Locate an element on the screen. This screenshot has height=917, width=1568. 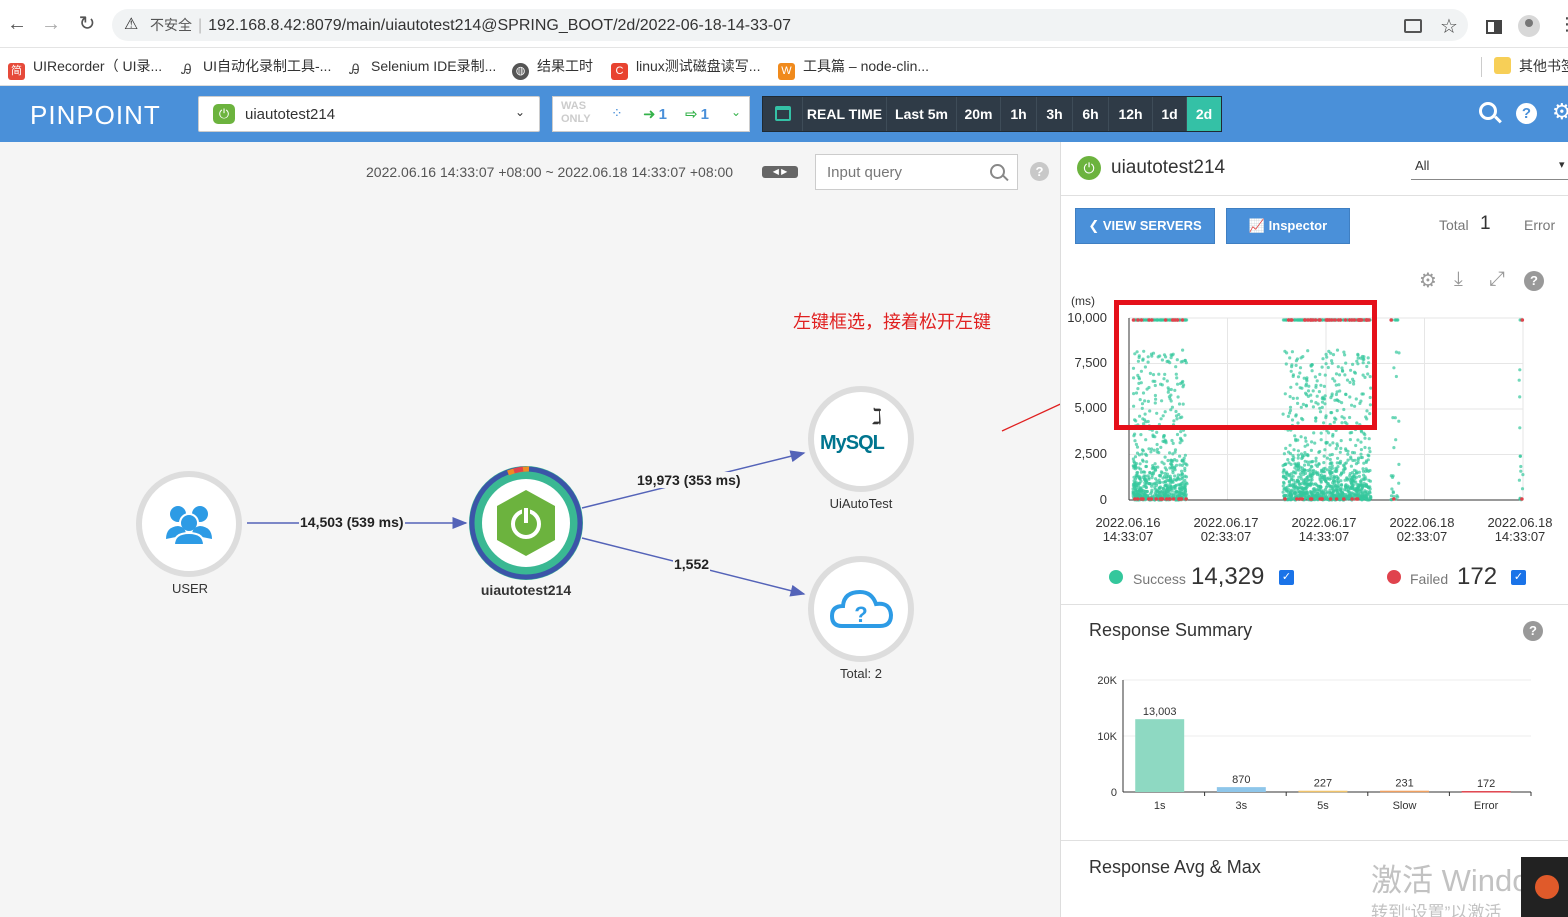
star-icon: ☆ is located at coordinates (1449, 26).